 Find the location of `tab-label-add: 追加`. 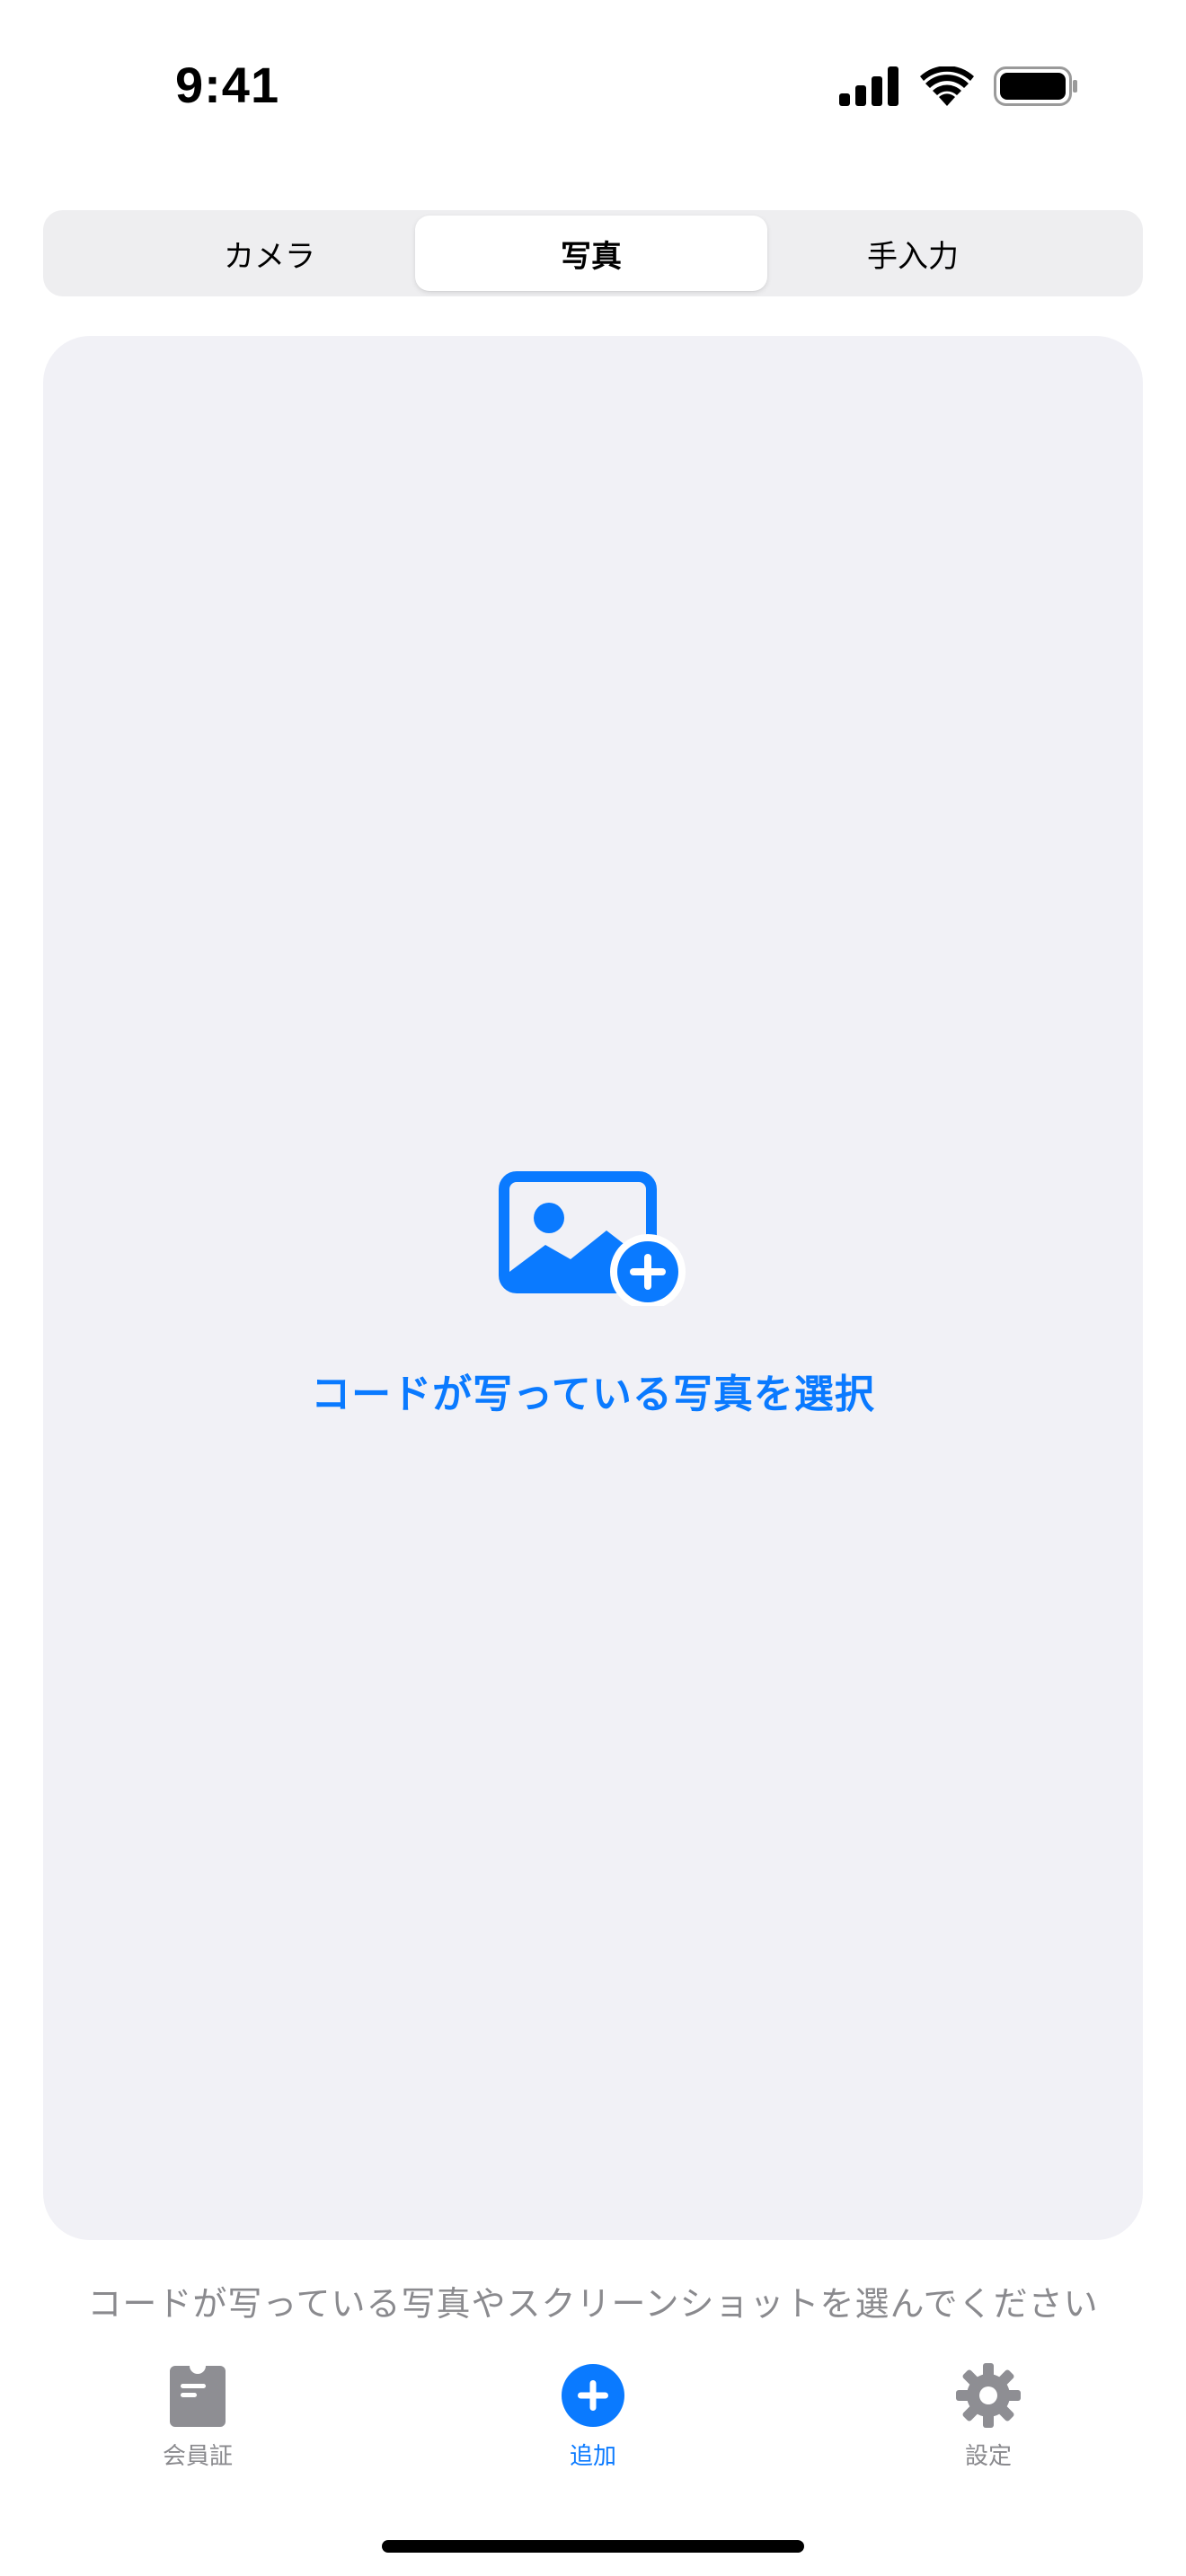

tab-label-add: 追加 is located at coordinates (592, 2456).